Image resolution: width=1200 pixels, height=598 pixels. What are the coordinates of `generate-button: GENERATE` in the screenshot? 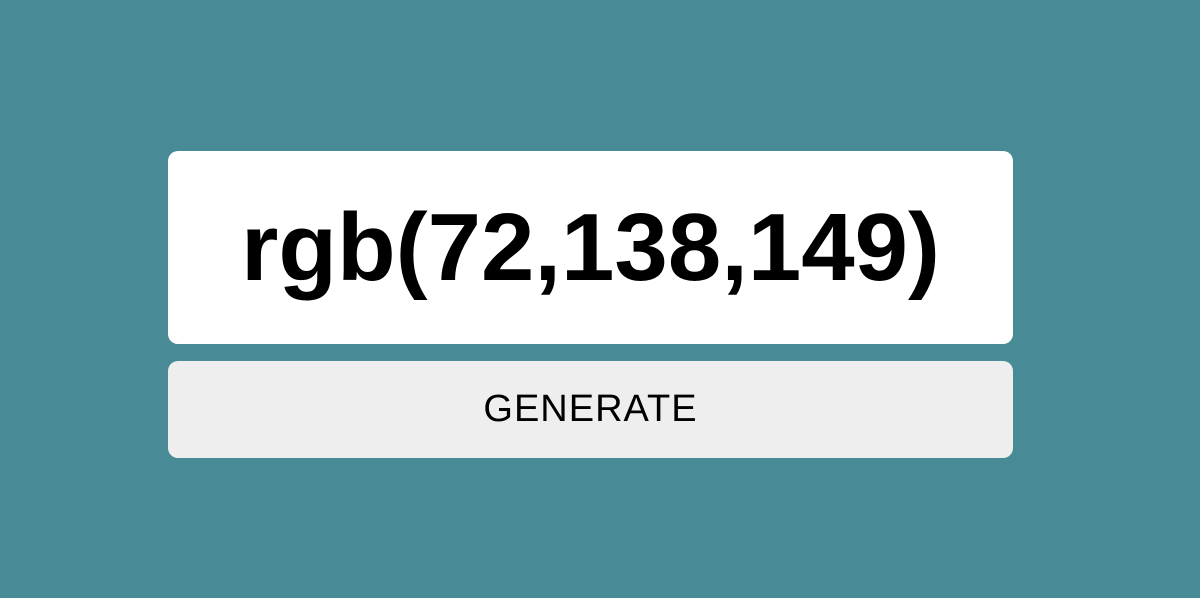 It's located at (590, 409).